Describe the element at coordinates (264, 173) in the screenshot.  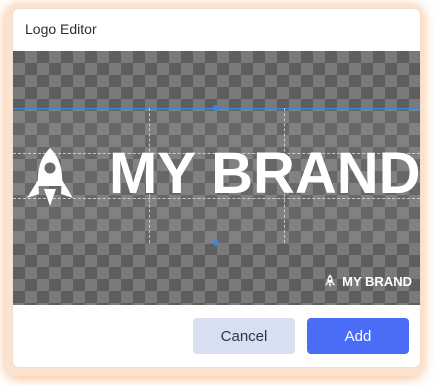
I see `brand-name-large: MY BRAND` at that location.